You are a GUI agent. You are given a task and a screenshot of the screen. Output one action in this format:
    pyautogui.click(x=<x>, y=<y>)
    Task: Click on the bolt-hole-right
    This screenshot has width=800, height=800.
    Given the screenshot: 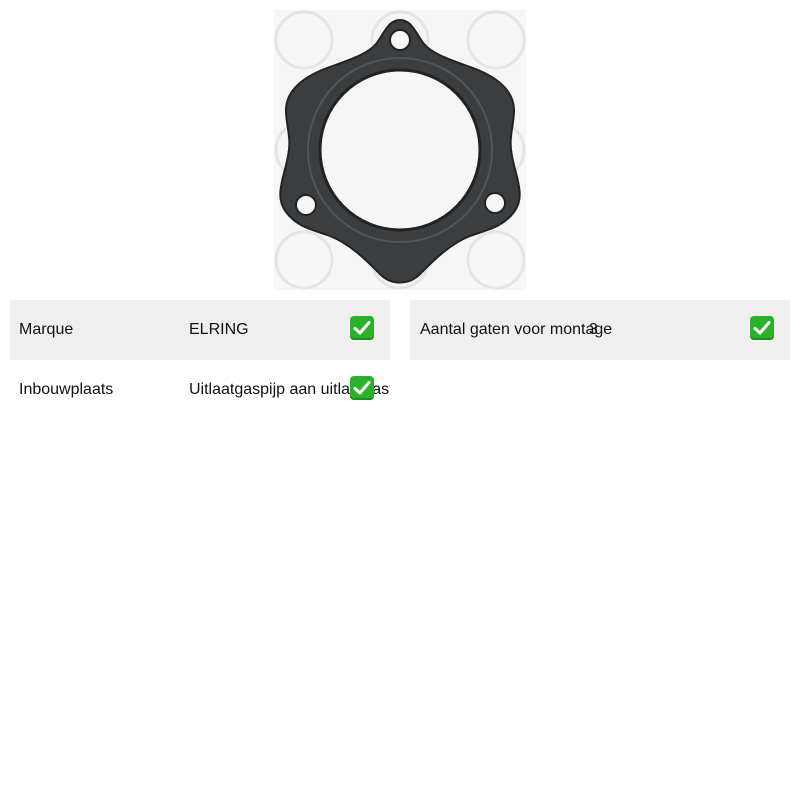 What is the action you would take?
    pyautogui.click(x=495, y=203)
    